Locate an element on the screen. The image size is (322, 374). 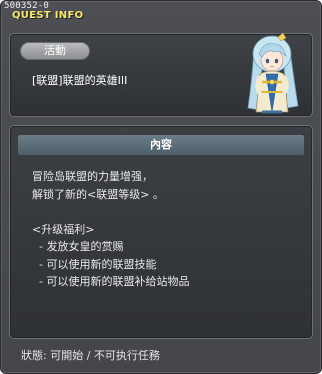
description-line is located at coordinates (167, 212).